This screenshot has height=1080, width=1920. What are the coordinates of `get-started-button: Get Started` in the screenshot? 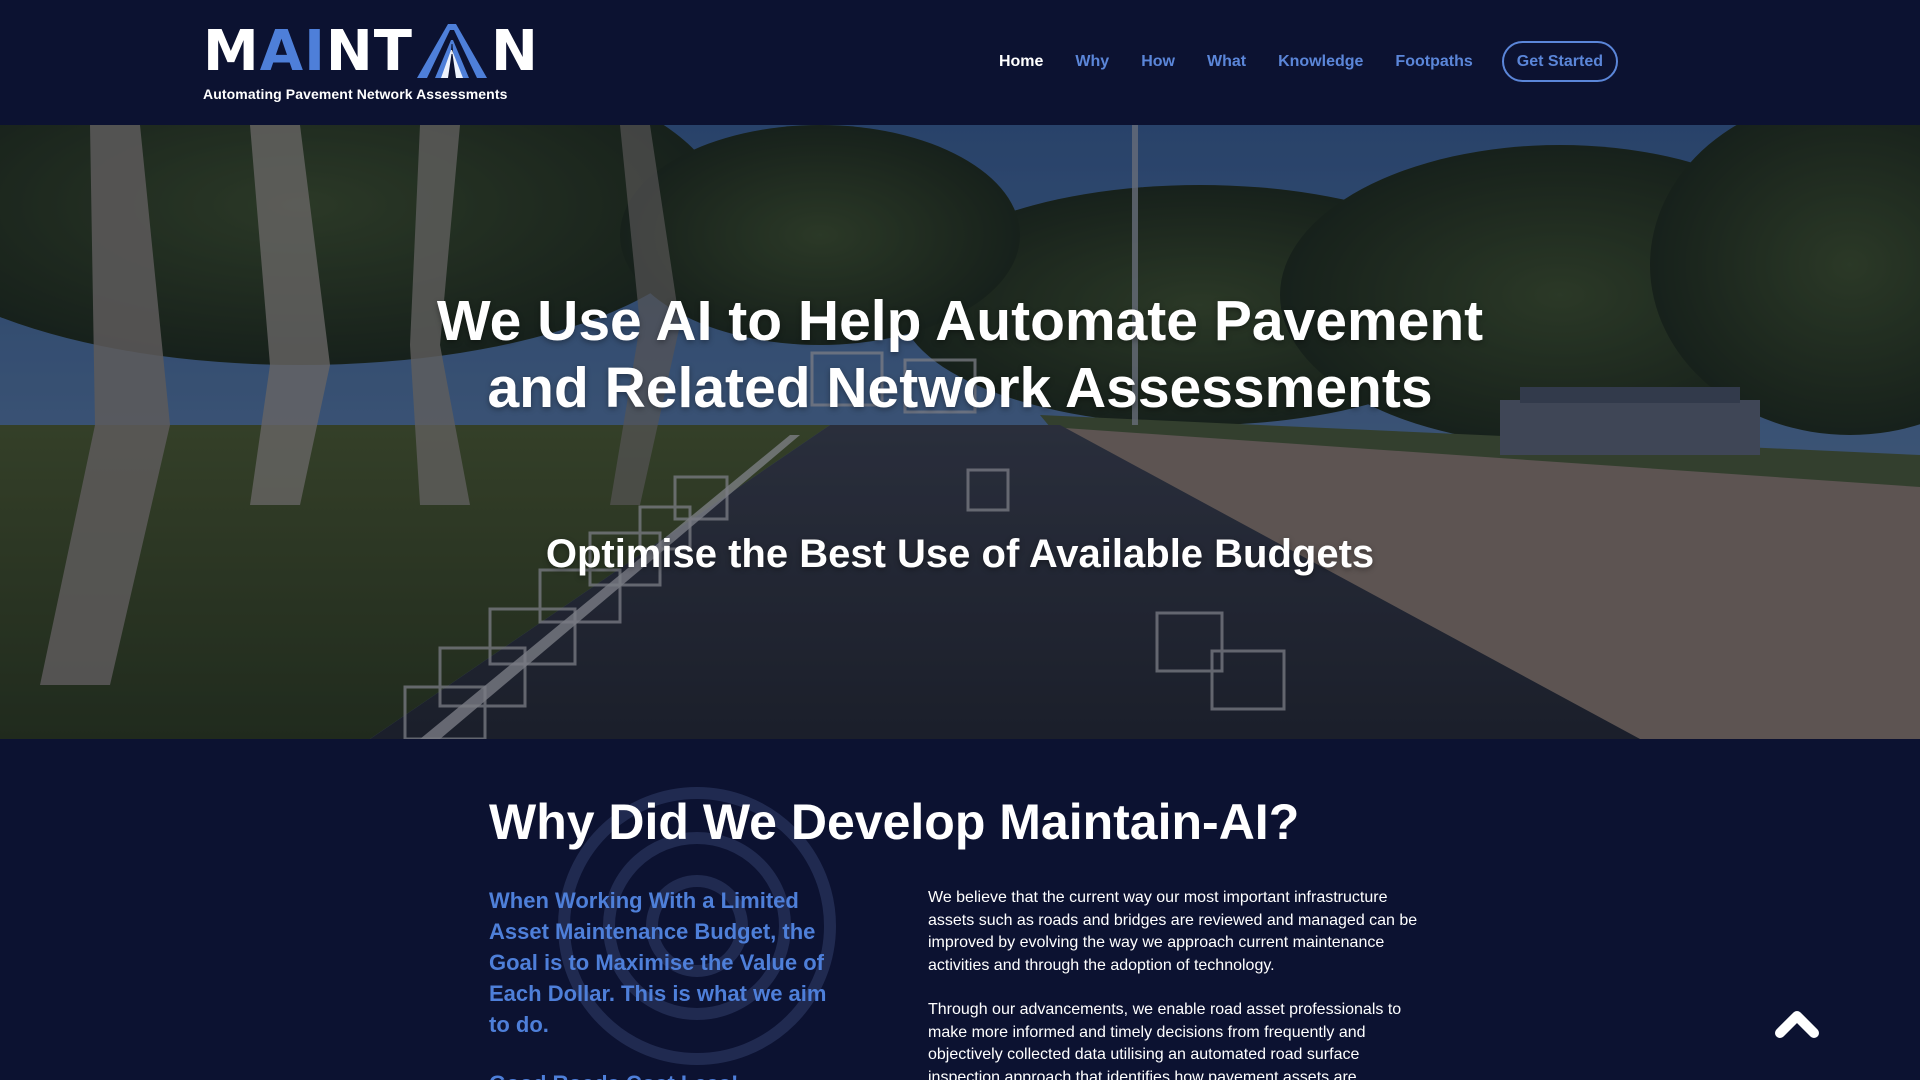 It's located at (1559, 61).